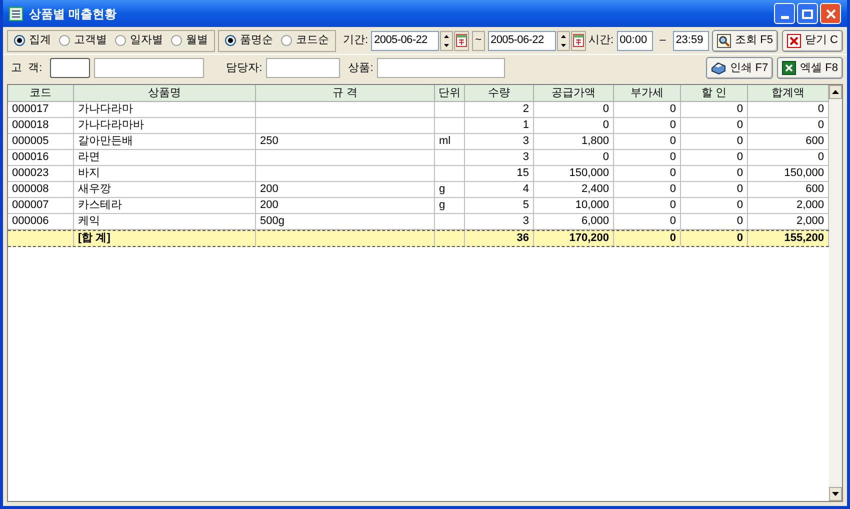 Image resolution: width=850 pixels, height=509 pixels. What do you see at coordinates (574, 238) in the screenshot?
I see `table-cell: 170,200` at bounding box center [574, 238].